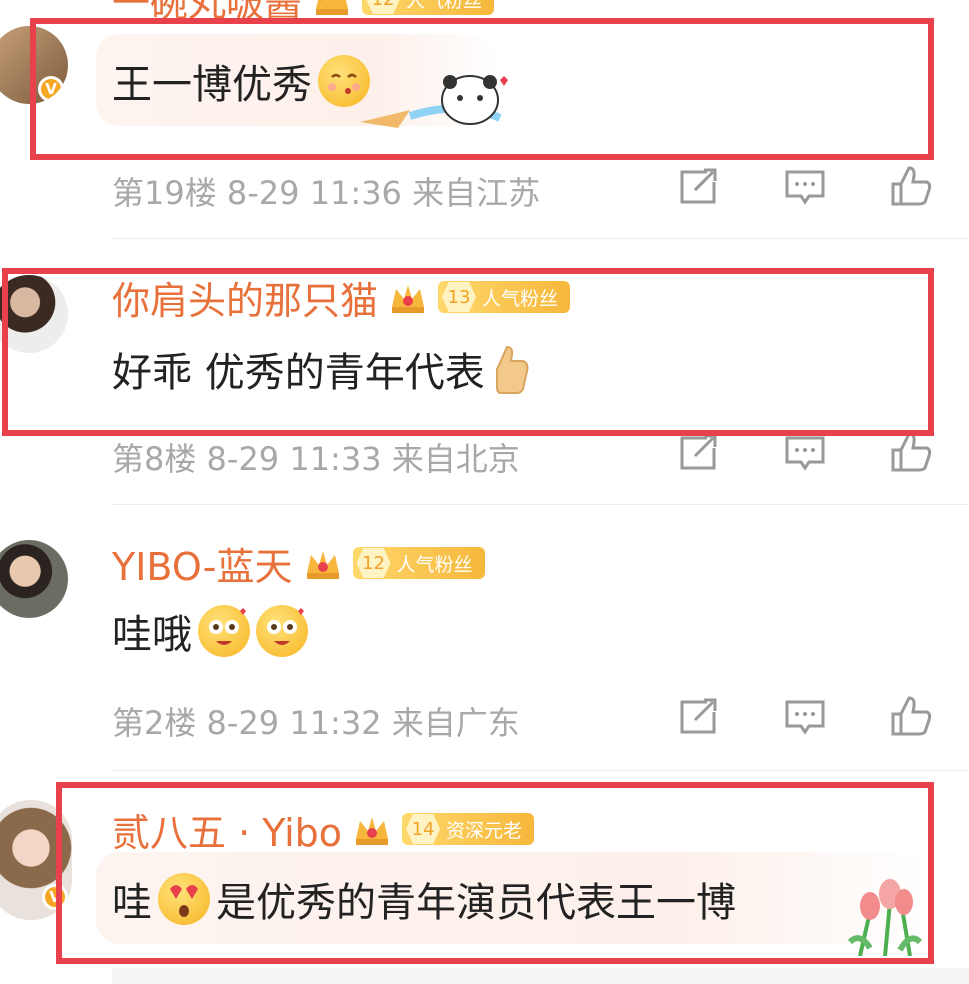 The width and height of the screenshot is (969, 984). What do you see at coordinates (316, 459) in the screenshot?
I see `floor-meta: 第8楼 8-29 11:33 来自北京` at bounding box center [316, 459].